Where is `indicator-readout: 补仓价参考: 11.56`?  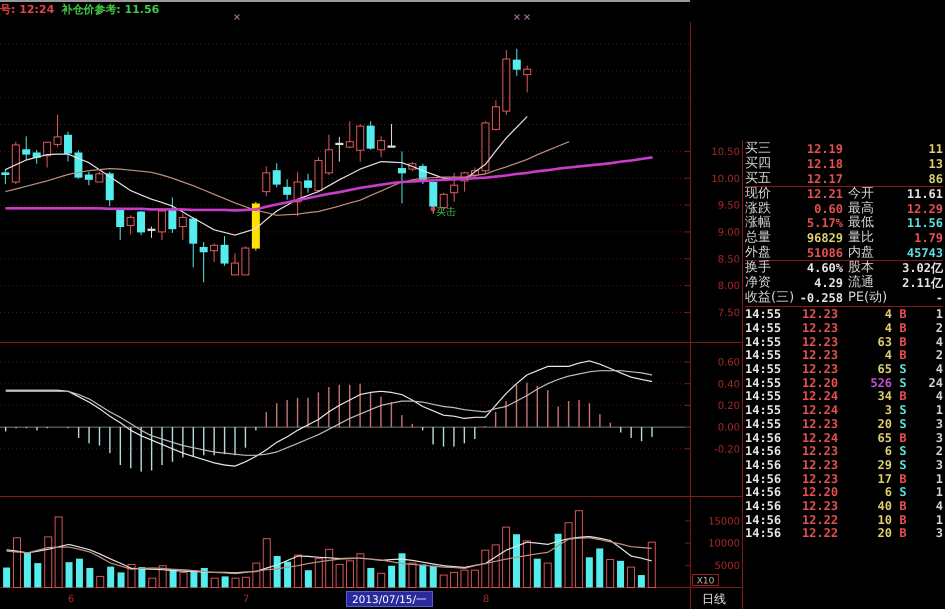
indicator-readout: 补仓价参考: 11.56 is located at coordinates (110, 9).